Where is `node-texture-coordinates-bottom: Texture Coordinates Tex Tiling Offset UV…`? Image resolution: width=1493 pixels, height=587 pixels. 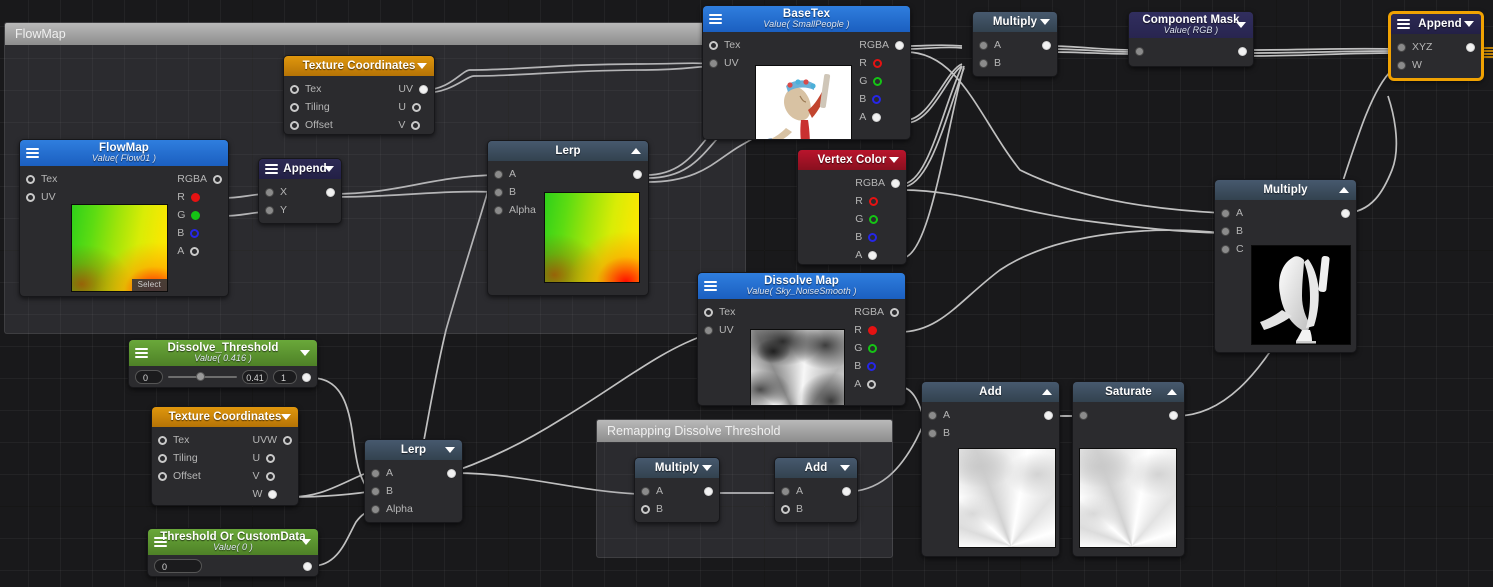 node-texture-coordinates-bottom: Texture Coordinates Tex Tiling Offset UV… is located at coordinates (225, 456).